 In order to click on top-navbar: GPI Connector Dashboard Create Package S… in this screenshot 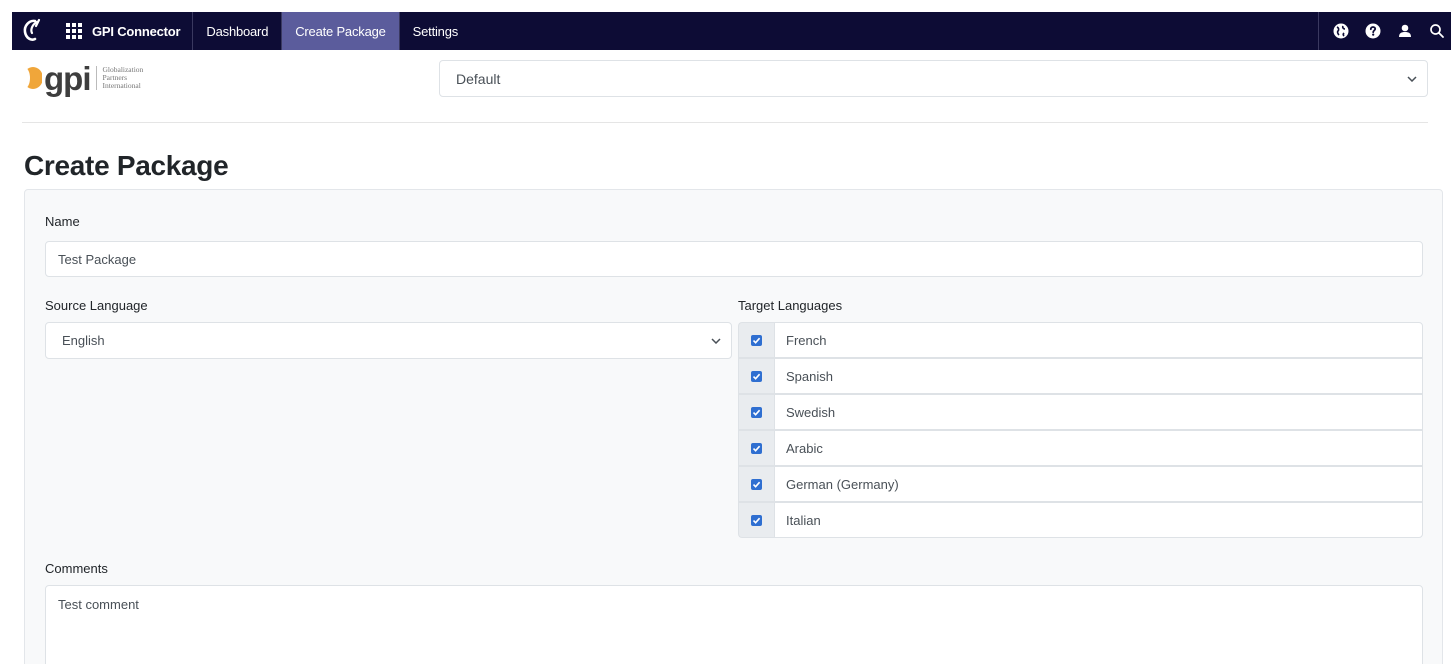, I will do `click(731, 31)`.